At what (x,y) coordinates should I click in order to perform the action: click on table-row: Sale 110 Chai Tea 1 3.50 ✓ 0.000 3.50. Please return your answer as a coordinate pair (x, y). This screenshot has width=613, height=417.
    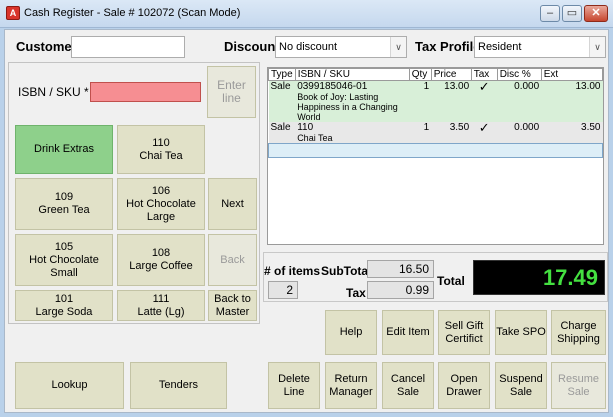
    Looking at the image, I should click on (435, 132).